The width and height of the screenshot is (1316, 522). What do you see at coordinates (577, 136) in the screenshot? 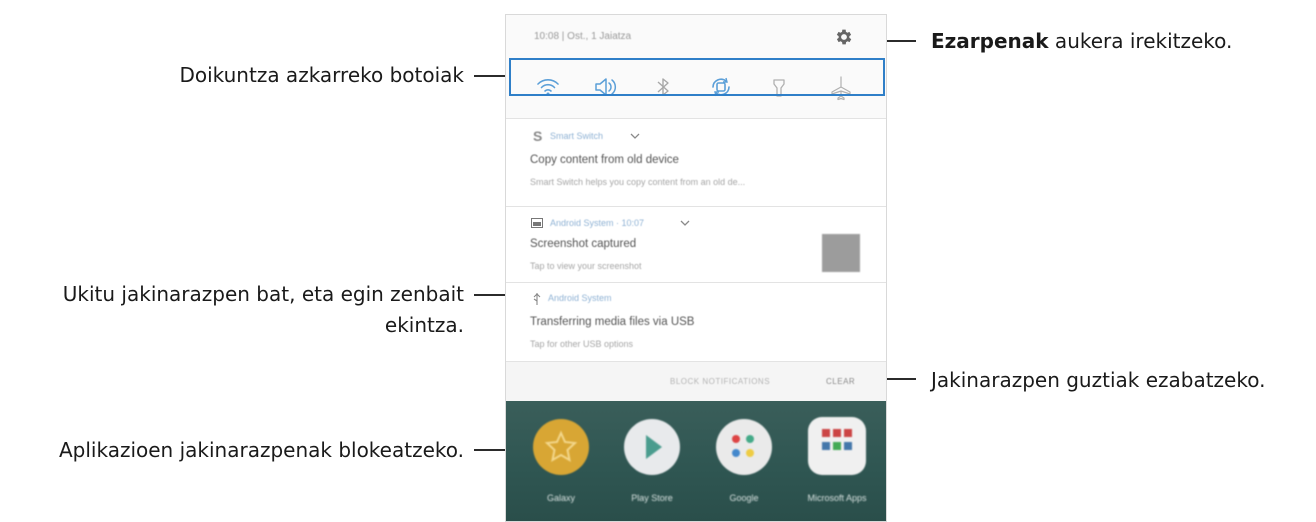
I see `notification-app-name: Smart Switch` at bounding box center [577, 136].